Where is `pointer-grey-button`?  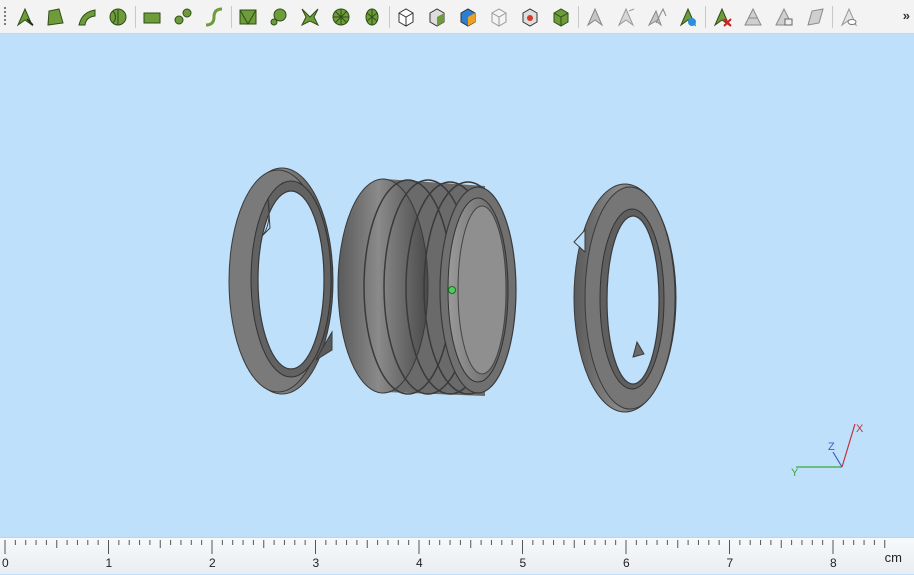
pointer-grey-button is located at coordinates (595, 17).